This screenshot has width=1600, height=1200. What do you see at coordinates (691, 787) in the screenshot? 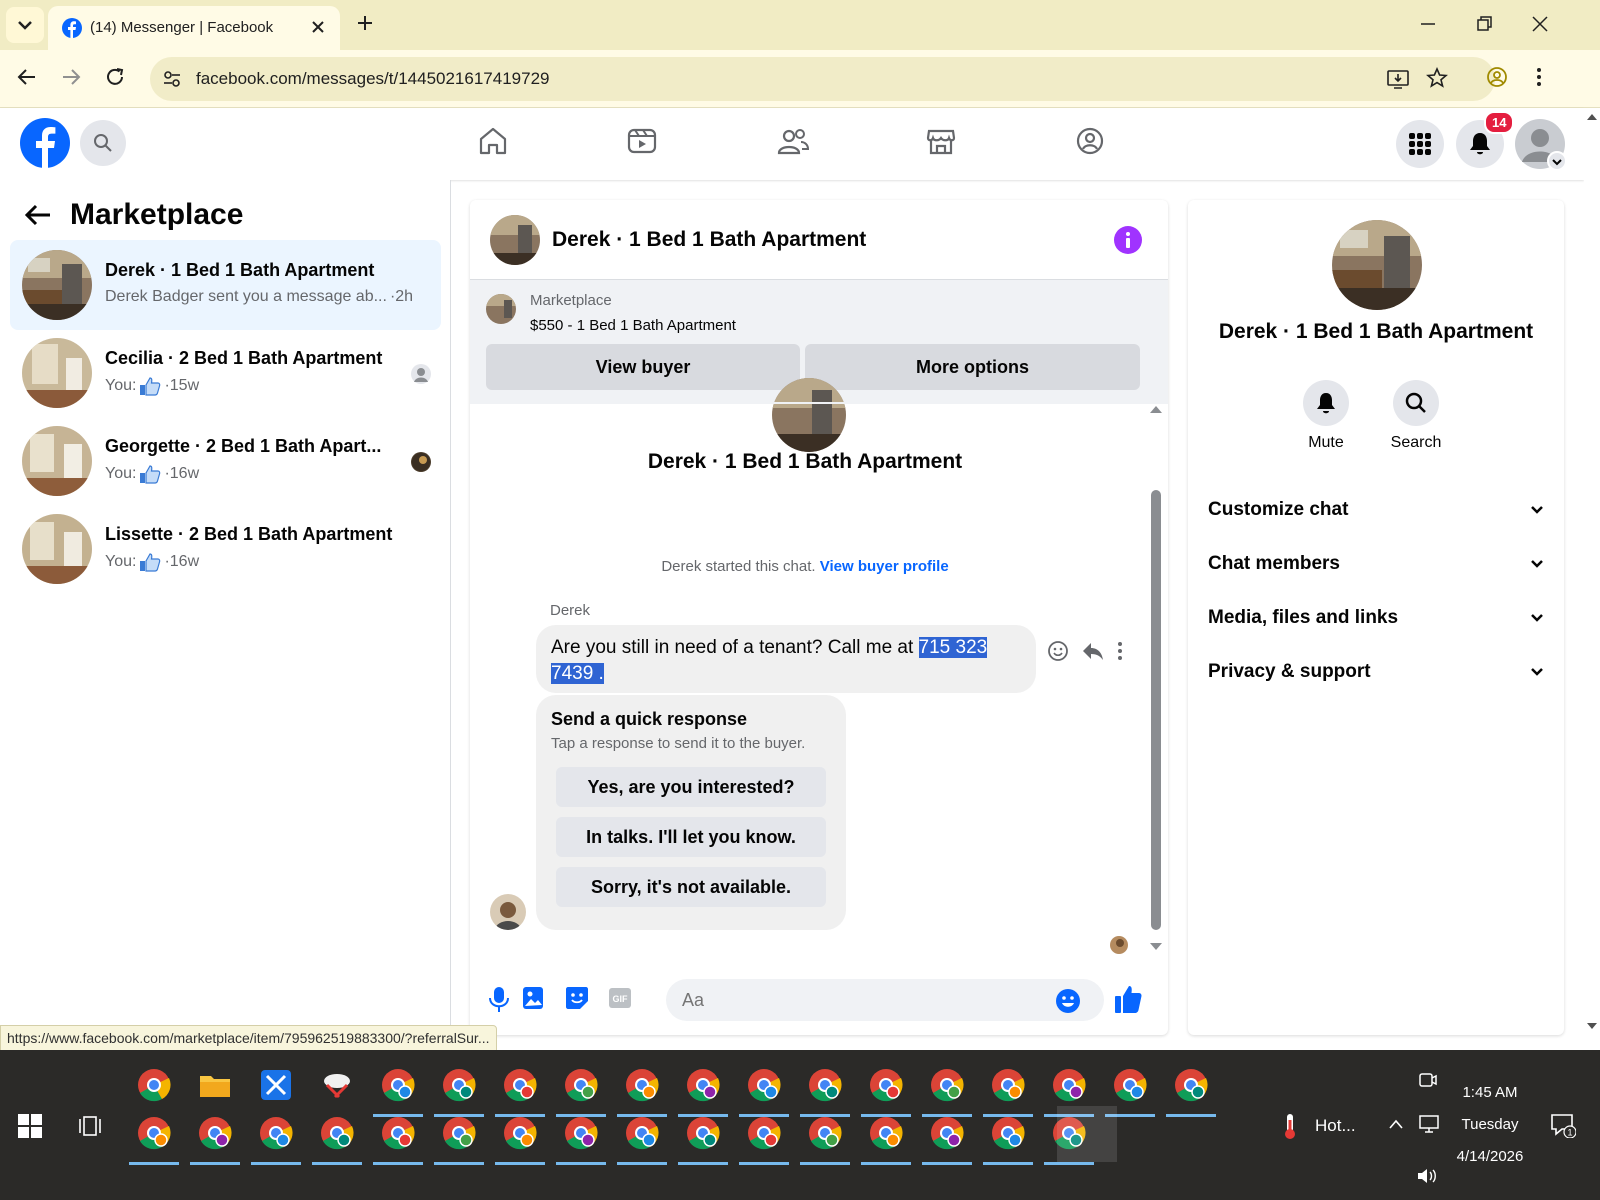
I see `quick-response-yes-button: Yes, are you interested?` at bounding box center [691, 787].